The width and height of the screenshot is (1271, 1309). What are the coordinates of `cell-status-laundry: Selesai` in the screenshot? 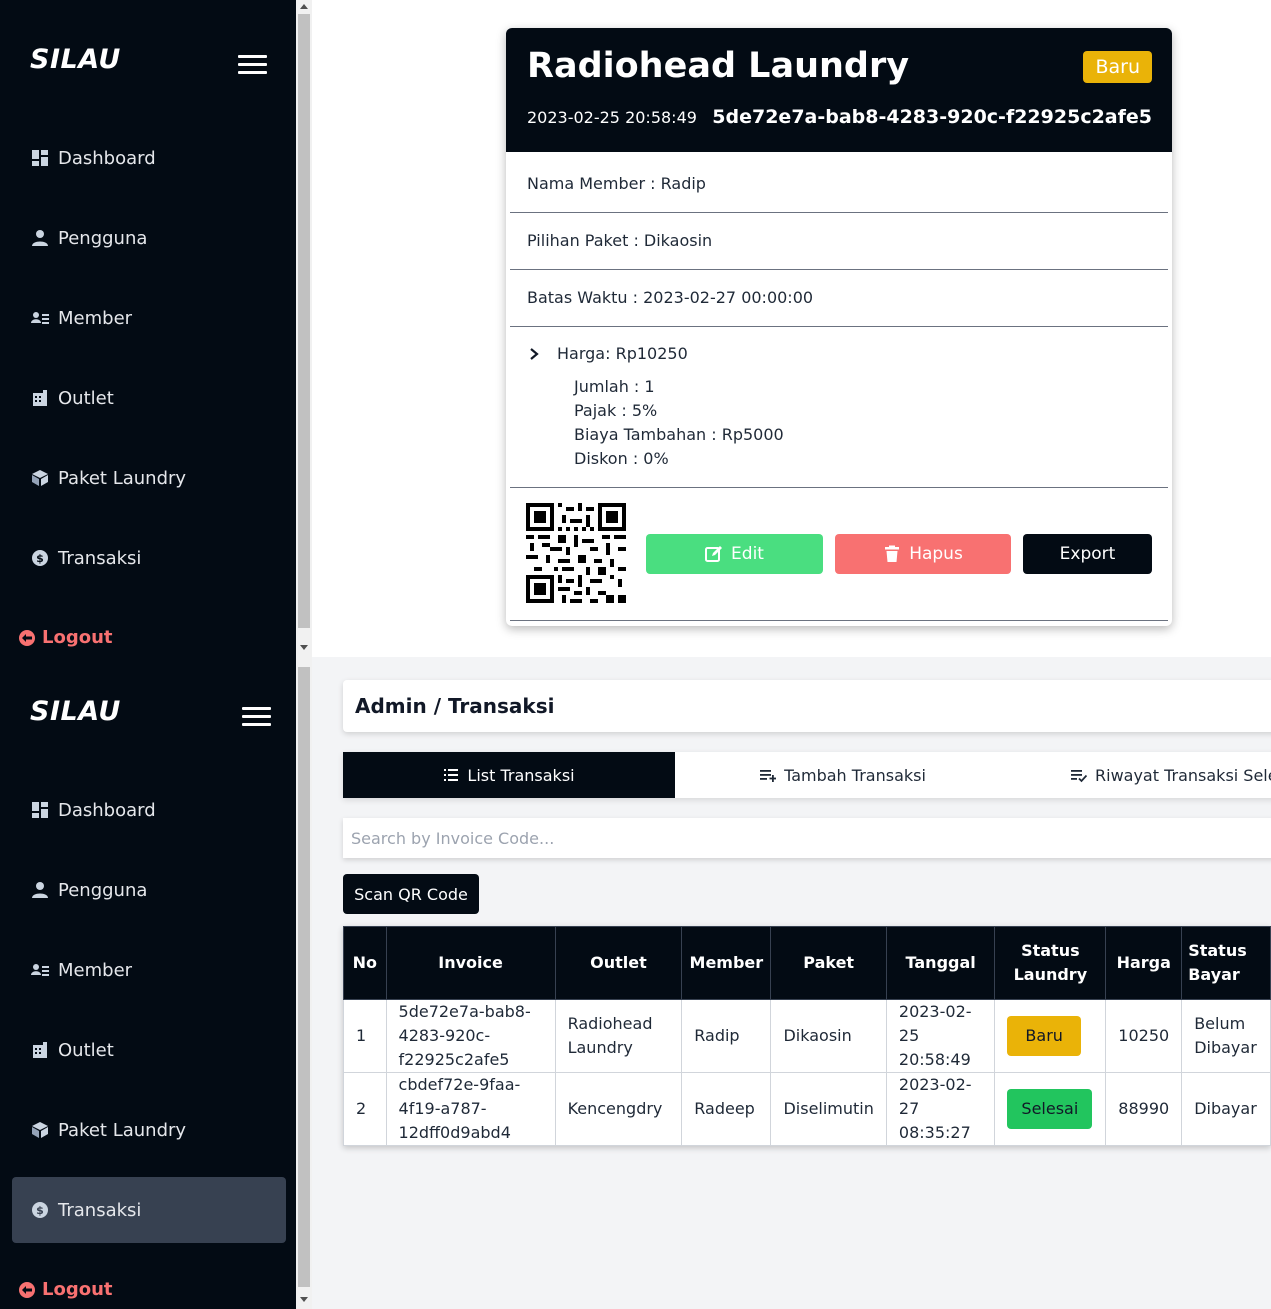 It's located at (1050, 1109).